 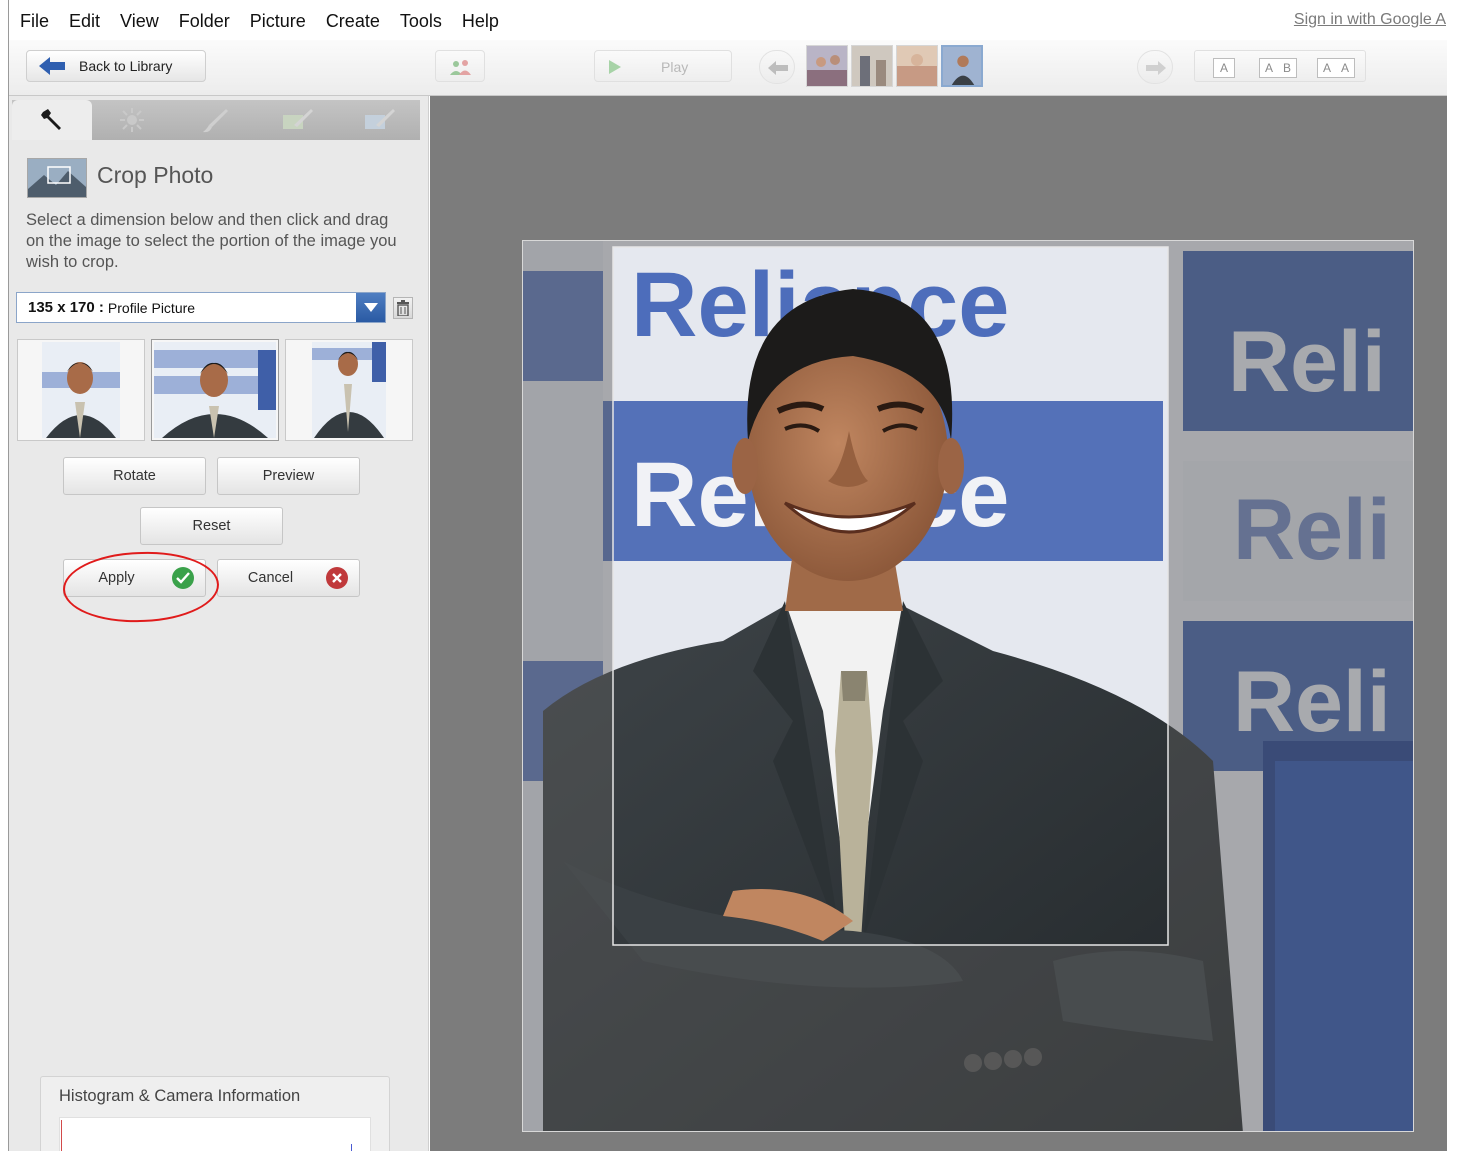 What do you see at coordinates (139, 21) in the screenshot?
I see `menu-view: View` at bounding box center [139, 21].